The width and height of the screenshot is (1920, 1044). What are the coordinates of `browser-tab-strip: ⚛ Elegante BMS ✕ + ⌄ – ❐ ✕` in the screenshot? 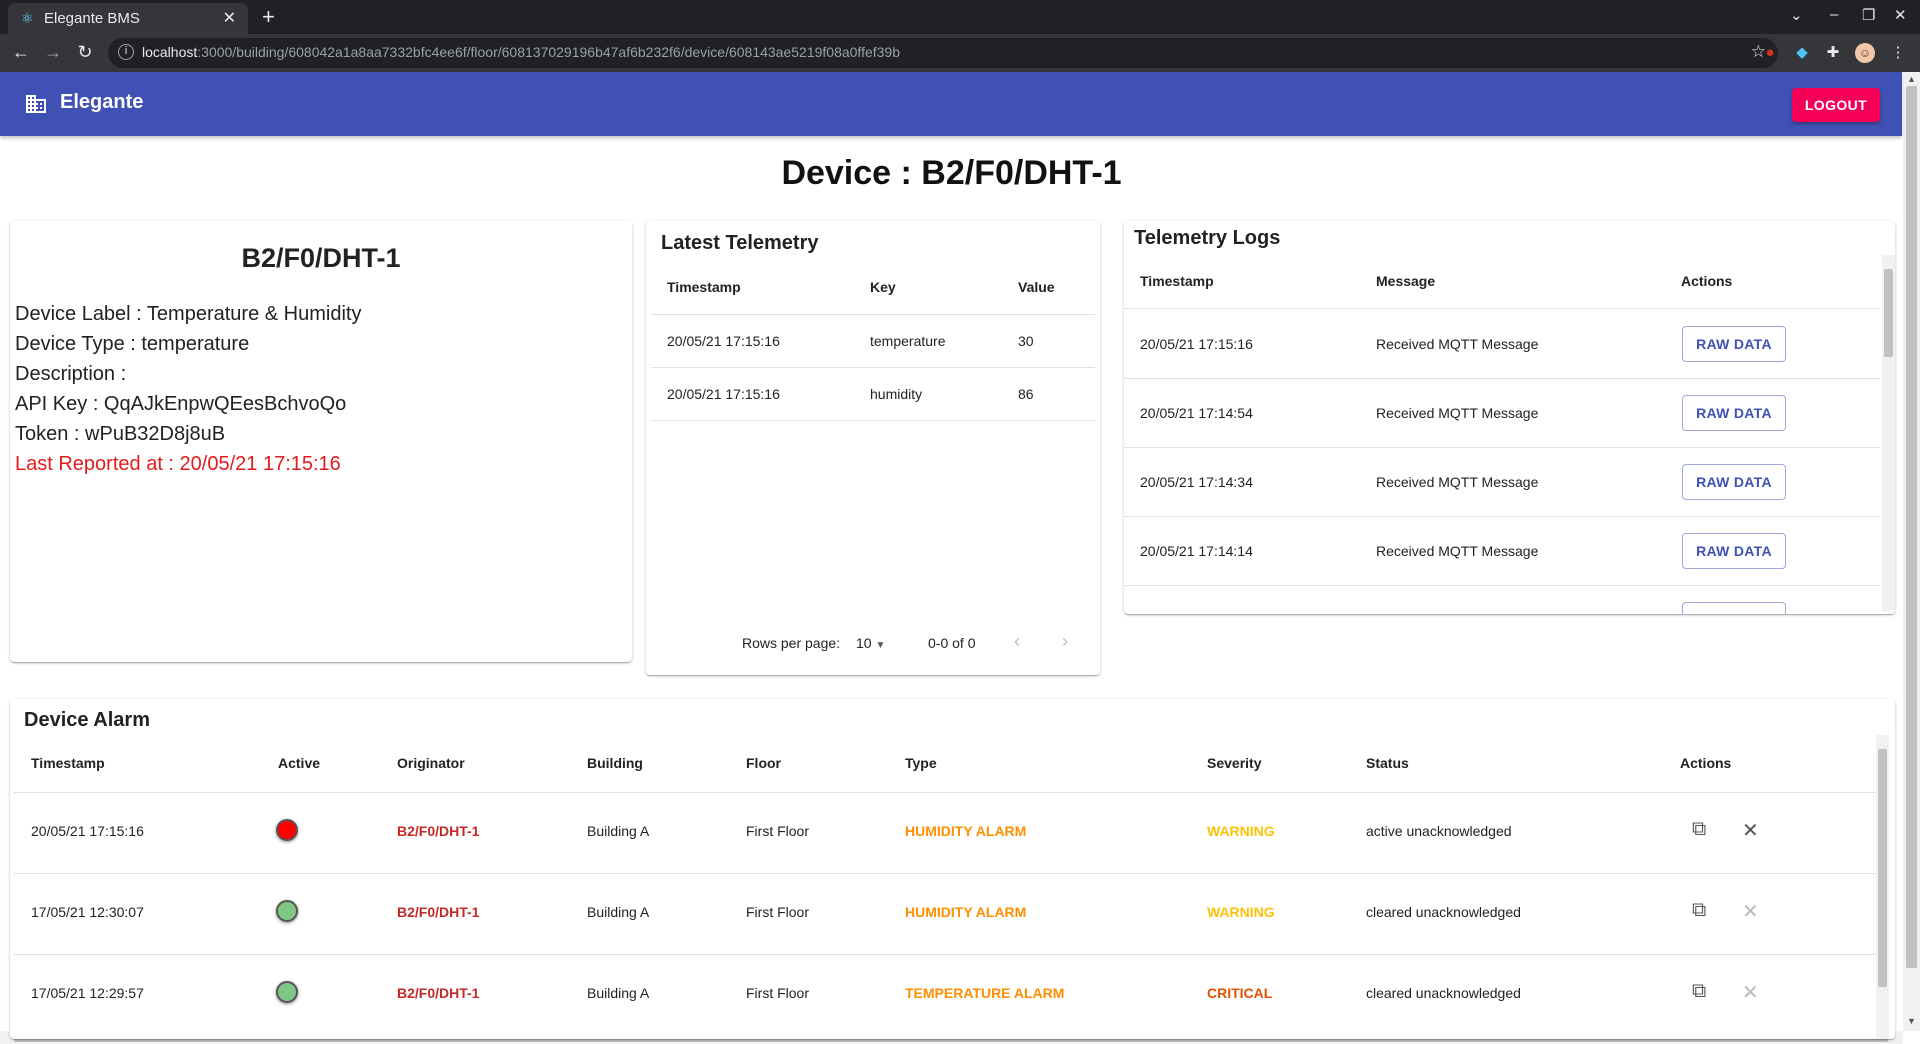 It's located at (960, 17).